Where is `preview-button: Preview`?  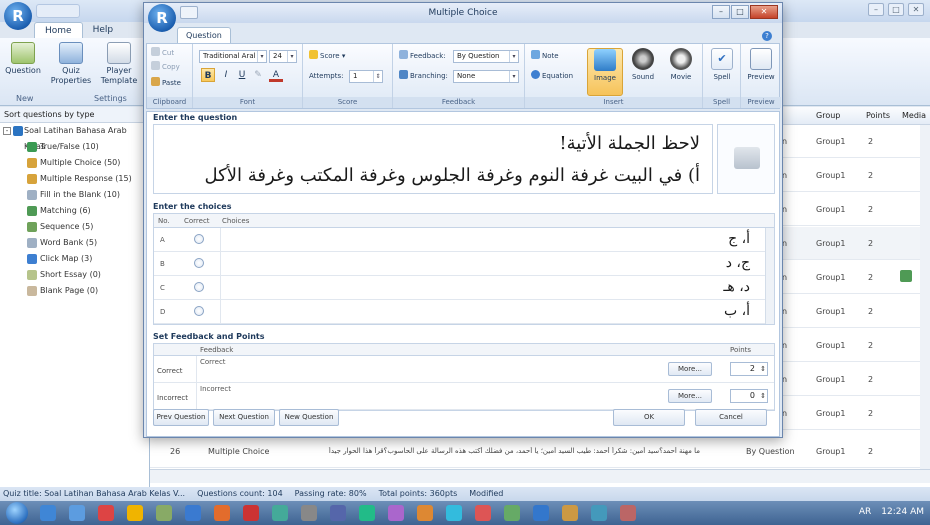 preview-button: Preview is located at coordinates (761, 64).